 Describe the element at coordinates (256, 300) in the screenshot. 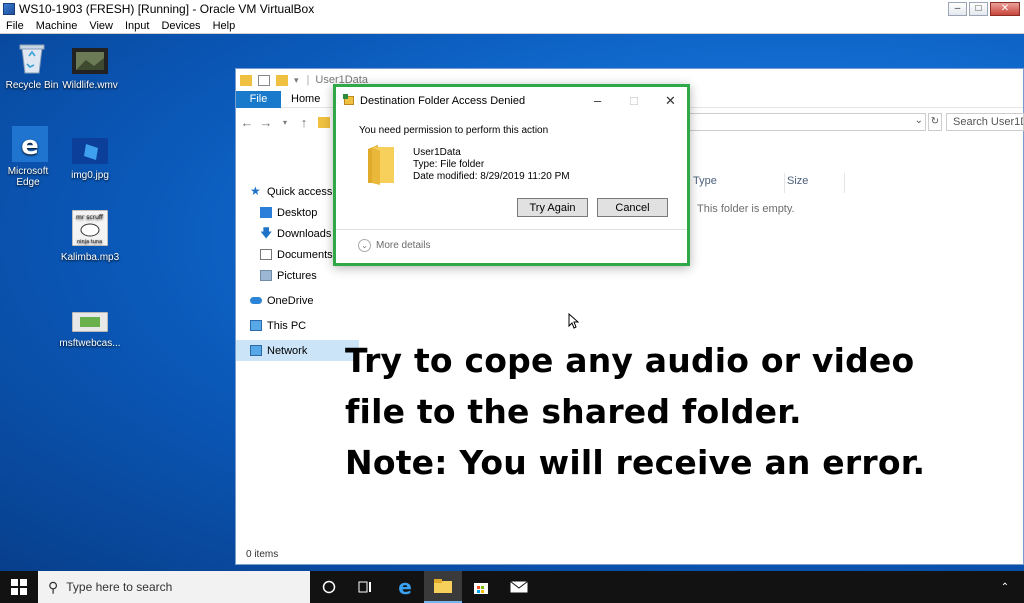

I see `cloud-icon` at that location.